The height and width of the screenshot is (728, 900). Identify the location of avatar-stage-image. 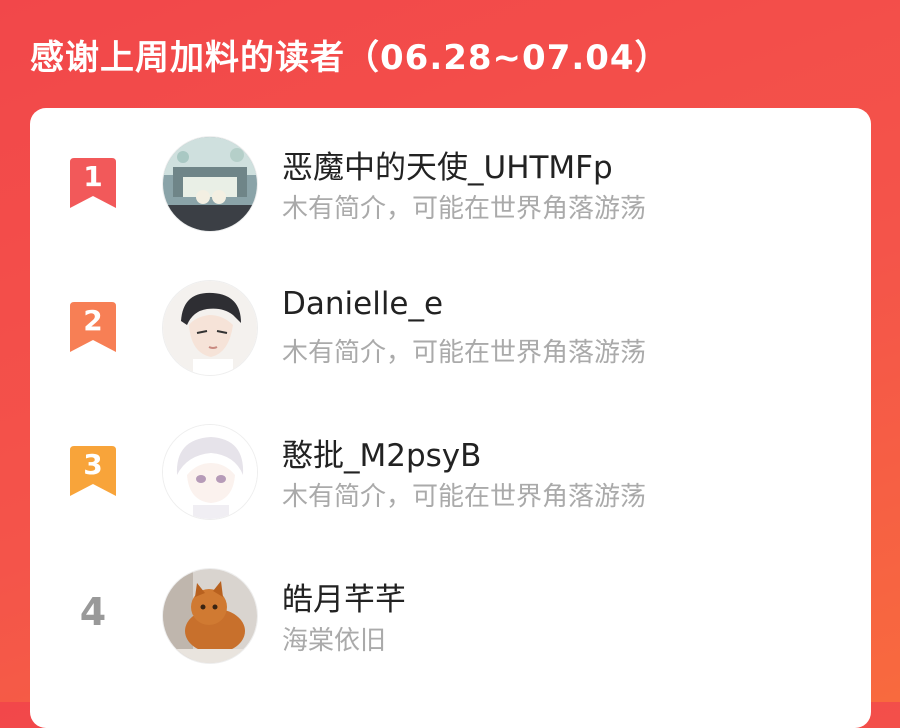
(210, 184).